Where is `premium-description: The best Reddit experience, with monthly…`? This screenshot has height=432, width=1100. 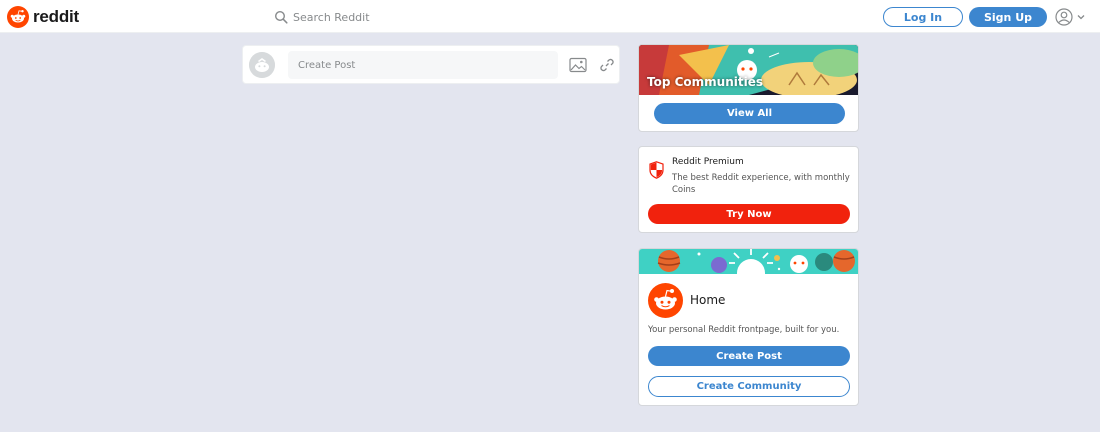 premium-description: The best Reddit experience, with monthly… is located at coordinates (761, 184).